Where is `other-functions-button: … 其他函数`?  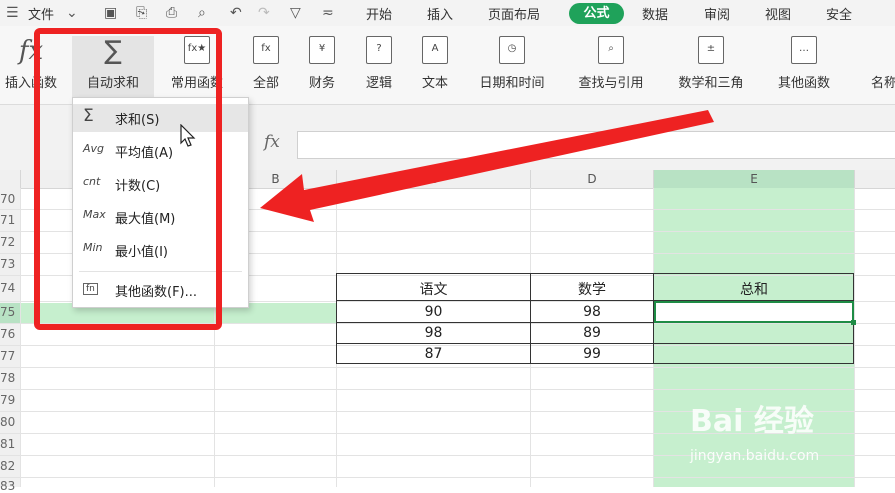 other-functions-button: … 其他函数 is located at coordinates (804, 68).